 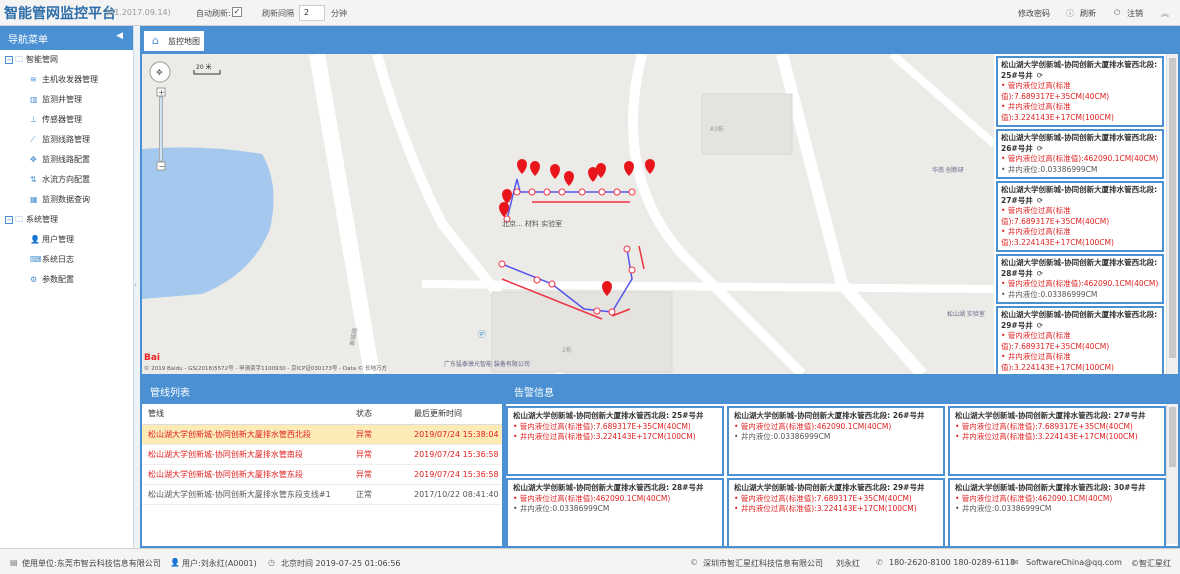 I want to click on baidu-logo: Bai, so click(x=152, y=358).